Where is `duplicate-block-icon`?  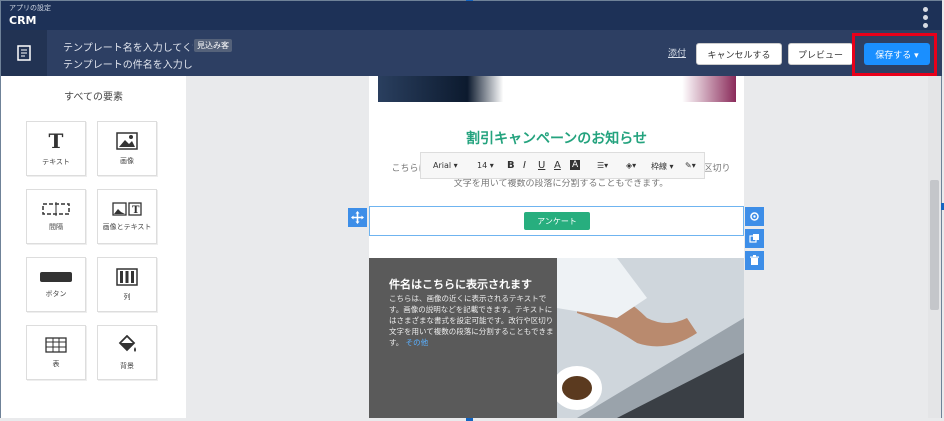 duplicate-block-icon is located at coordinates (754, 238).